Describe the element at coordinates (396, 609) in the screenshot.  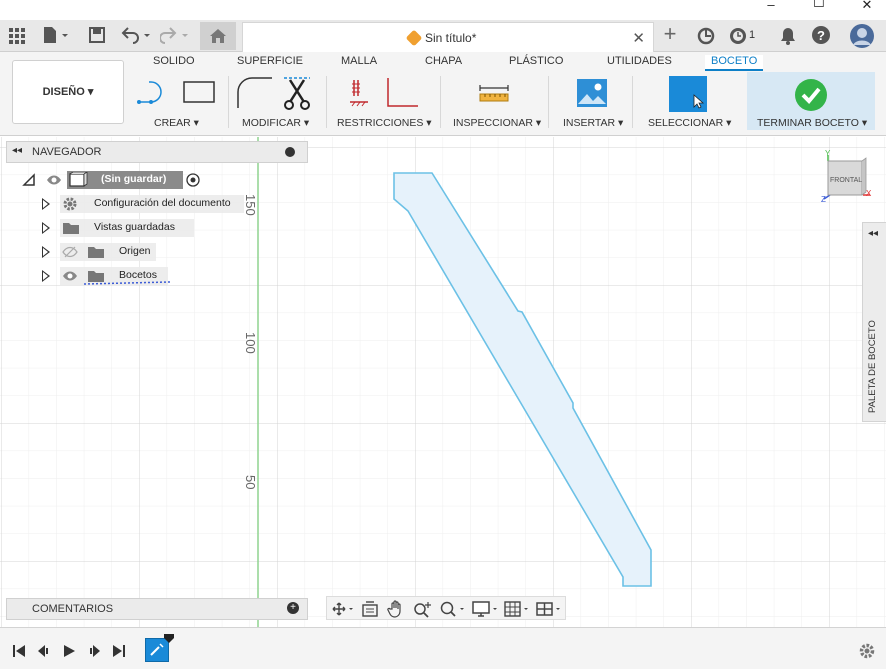
I see `pan-hand-icon` at that location.